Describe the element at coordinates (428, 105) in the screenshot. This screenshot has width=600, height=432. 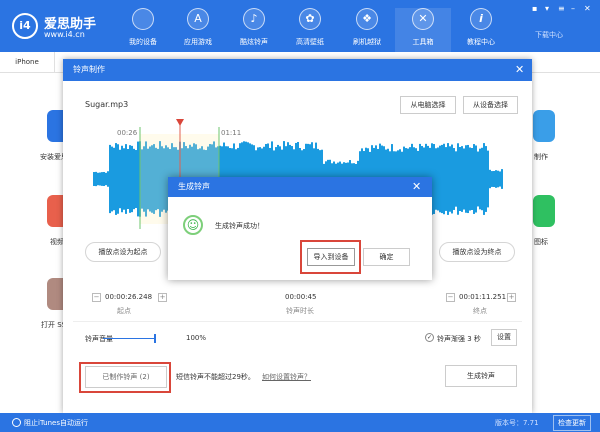
I see `from-pc-button: 从电脑选择` at that location.